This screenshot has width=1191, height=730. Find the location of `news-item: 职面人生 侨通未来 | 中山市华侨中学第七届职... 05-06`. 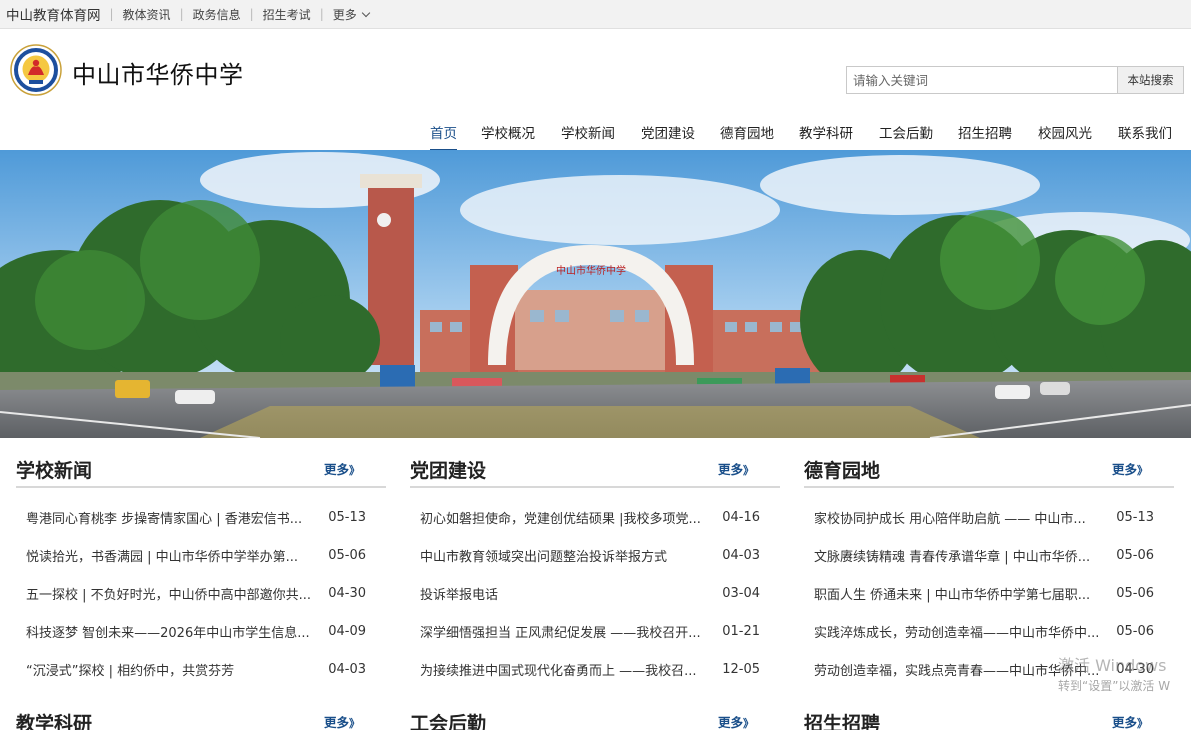

news-item: 职面人生 侨通未来 | 中山市华侨中学第七届职... 05-06 is located at coordinates (989, 593).